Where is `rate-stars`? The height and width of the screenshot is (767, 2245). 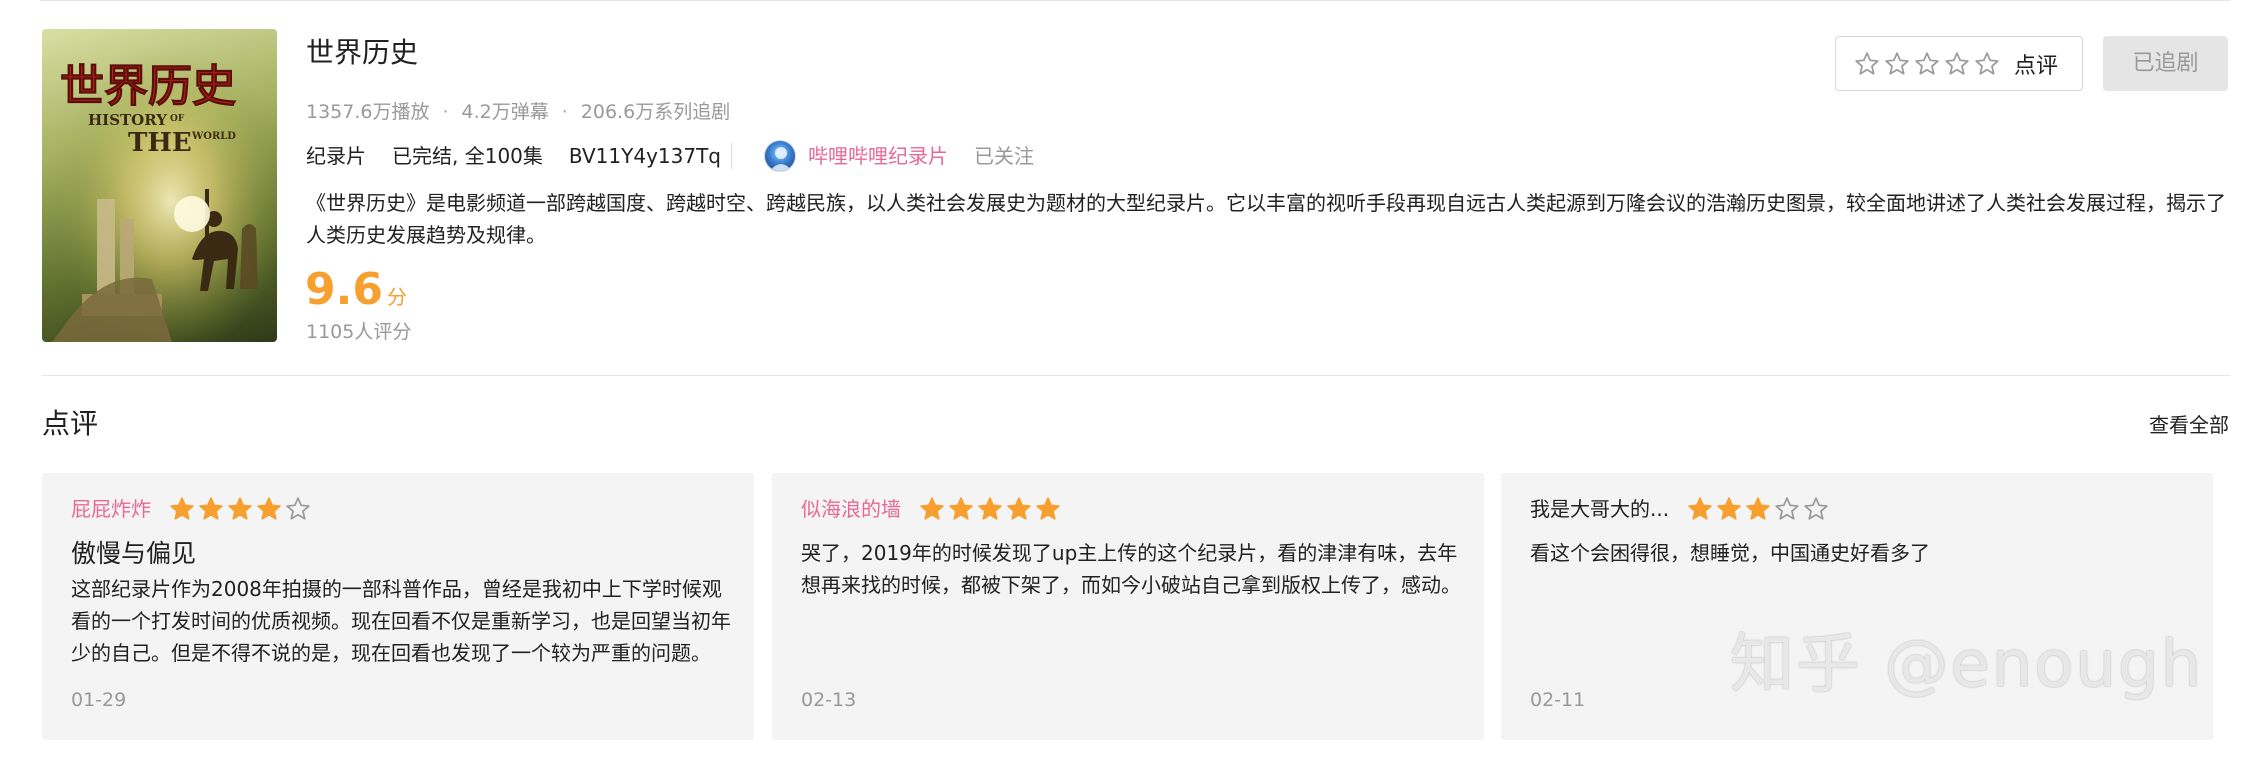 rate-stars is located at coordinates (1927, 64).